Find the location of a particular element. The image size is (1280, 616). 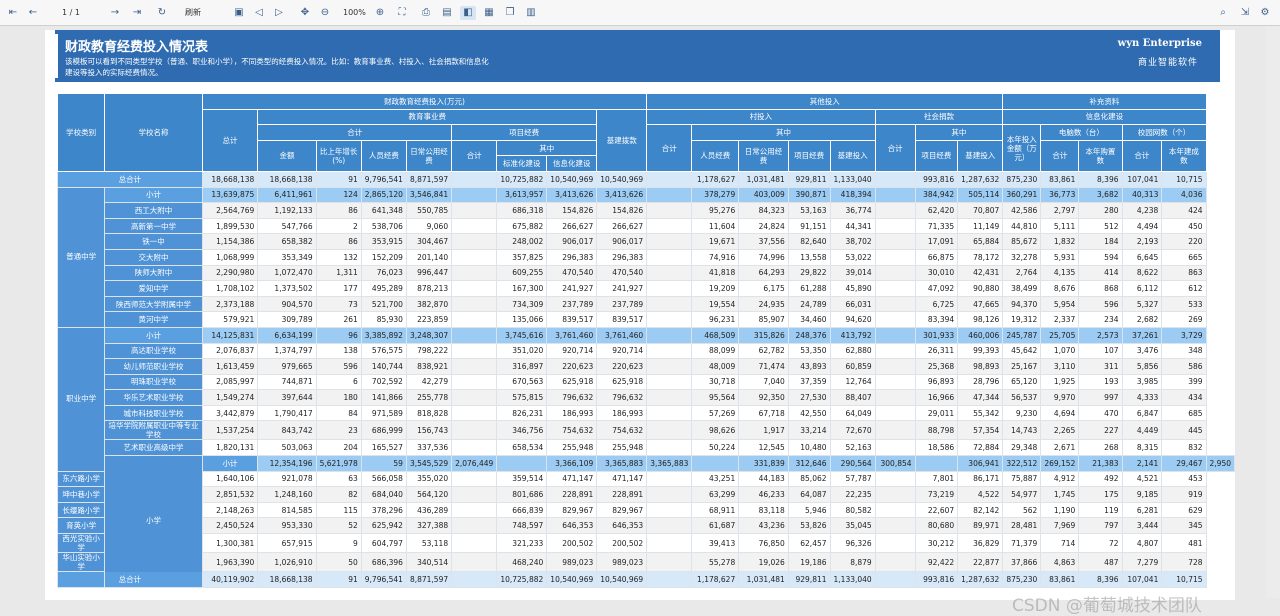

prev-icon: ◁ is located at coordinates (259, 13).